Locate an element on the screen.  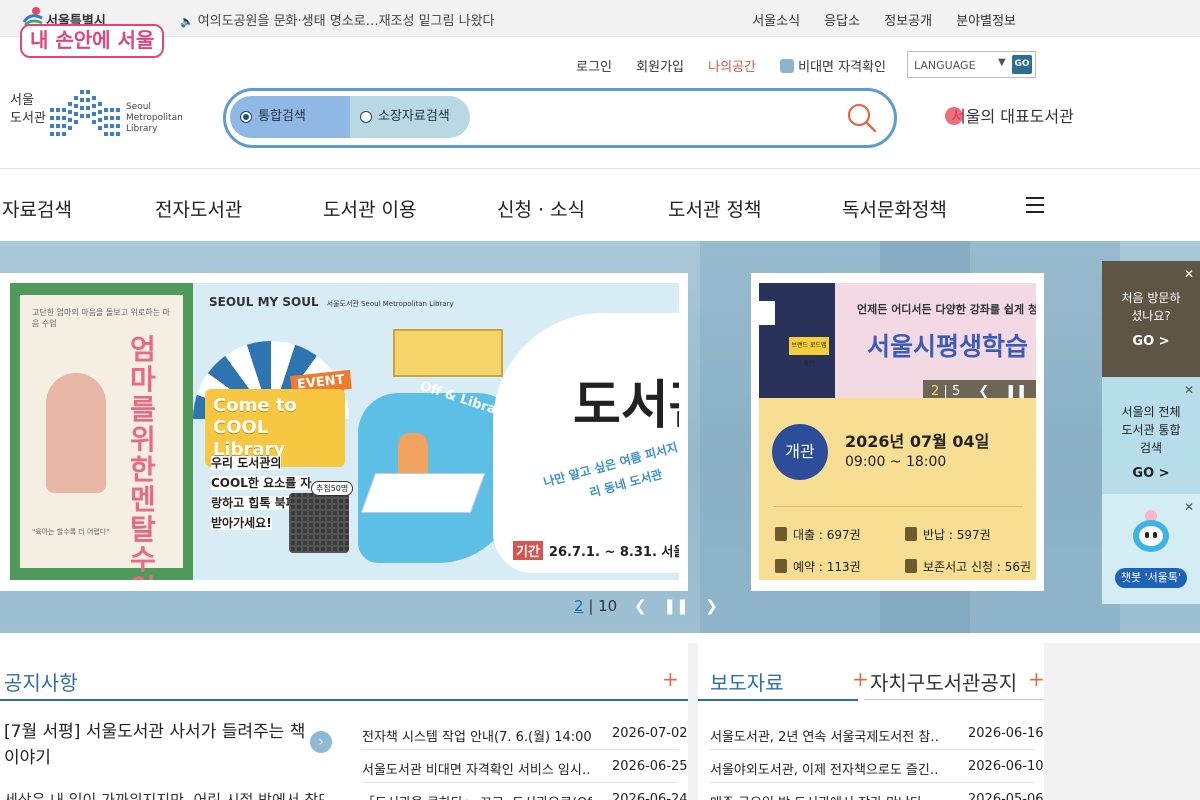
link-eungdapso: 응답소 is located at coordinates (842, 21).